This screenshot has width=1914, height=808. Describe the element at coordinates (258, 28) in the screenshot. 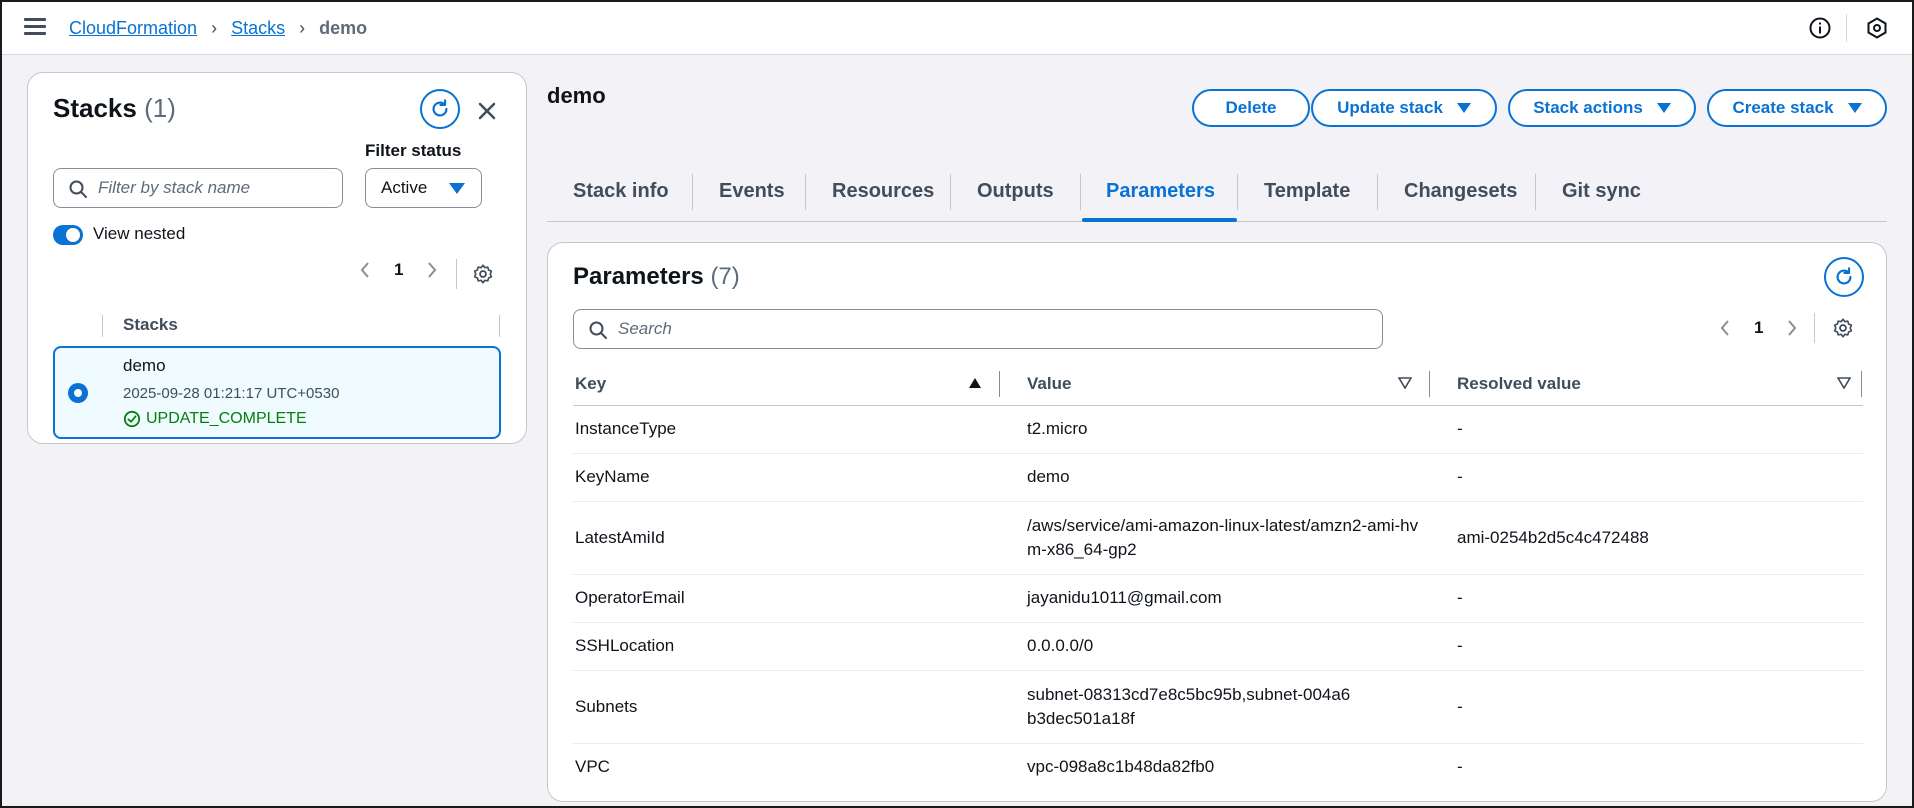

I see `breadcrumb-stacks: Stacks` at that location.